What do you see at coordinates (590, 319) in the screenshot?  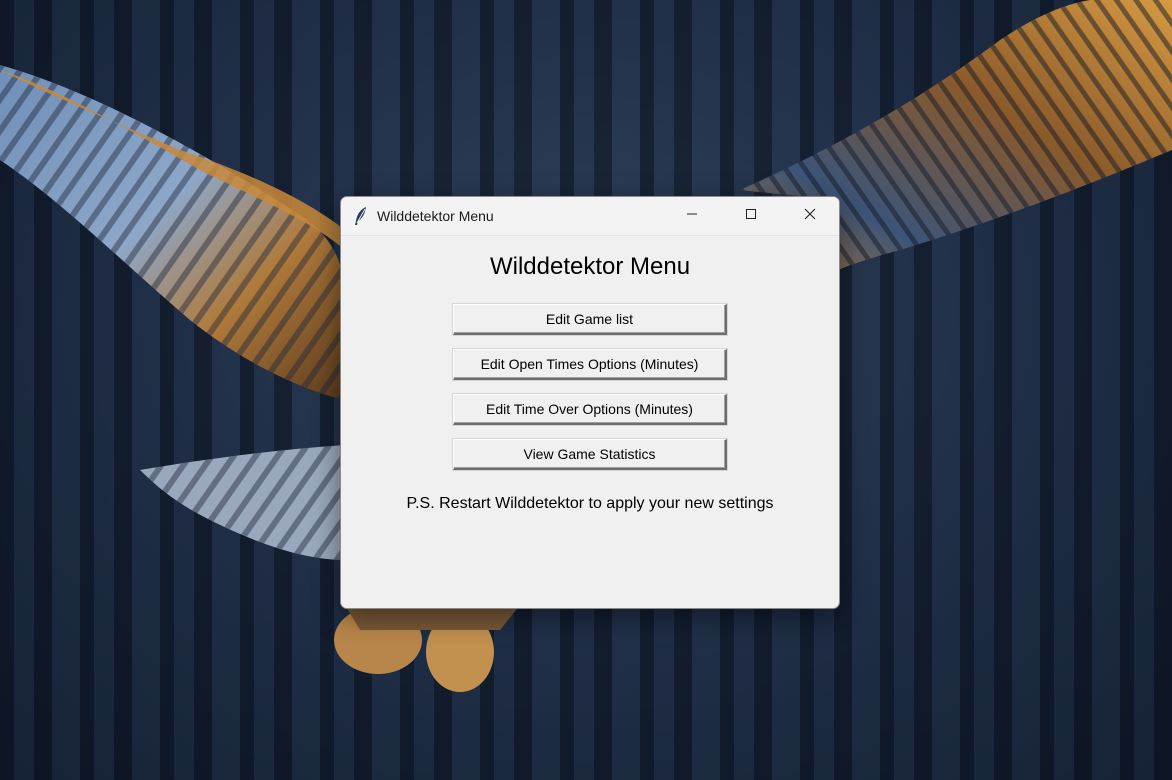 I see `edit-game-list-button: Edit Game list` at bounding box center [590, 319].